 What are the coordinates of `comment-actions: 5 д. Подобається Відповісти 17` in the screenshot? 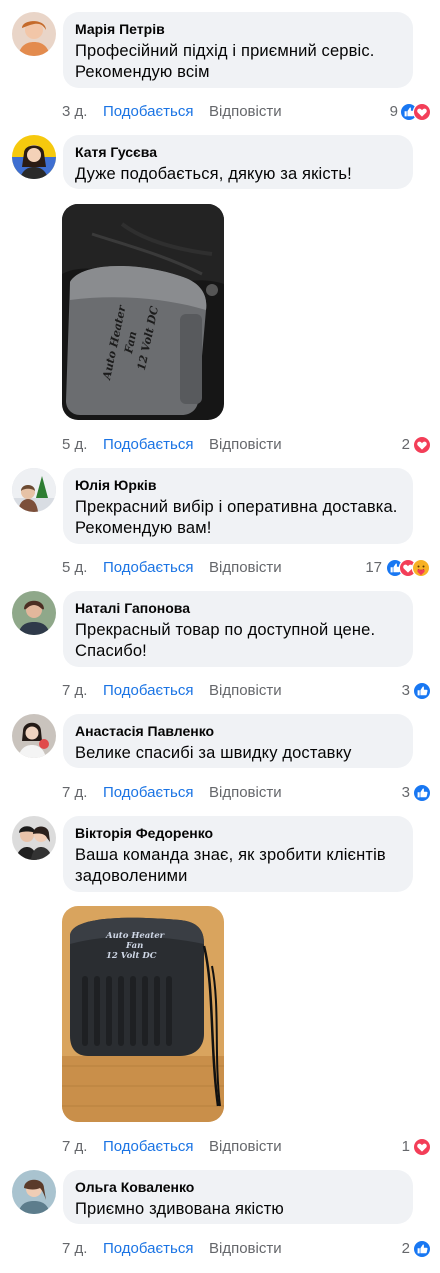 It's located at (247, 568).